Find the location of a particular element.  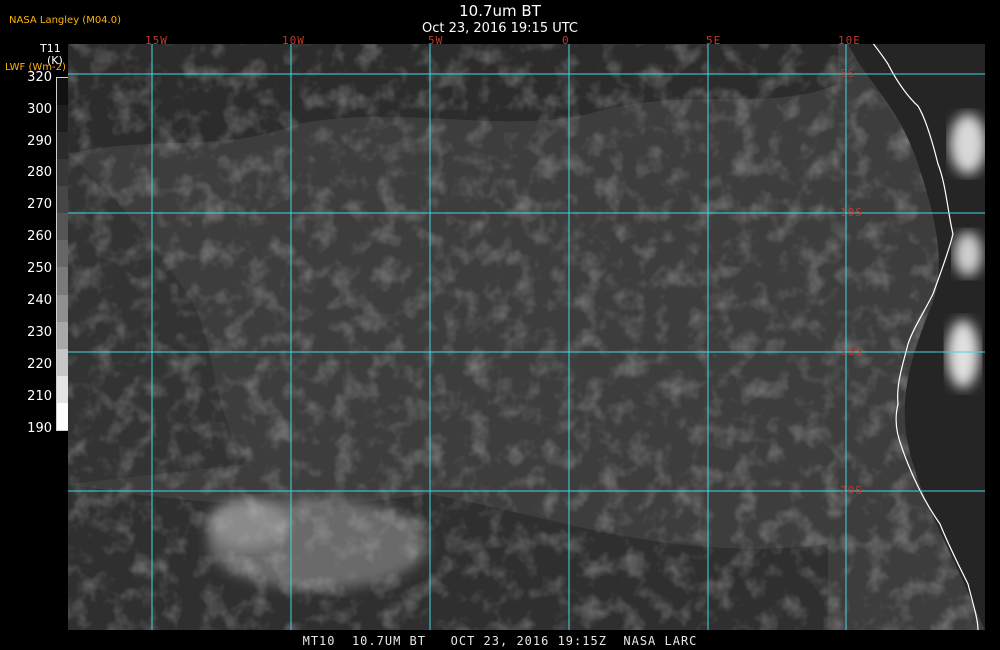

colorbar-tick-label: 240 is located at coordinates (39, 300).